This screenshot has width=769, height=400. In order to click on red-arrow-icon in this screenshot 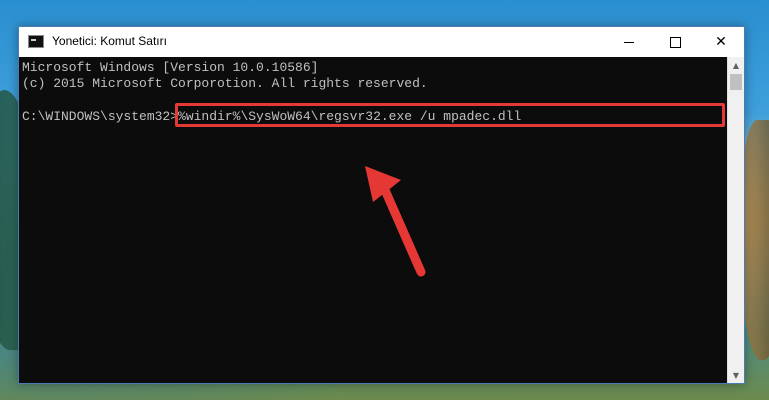, I will do `click(395, 221)`.